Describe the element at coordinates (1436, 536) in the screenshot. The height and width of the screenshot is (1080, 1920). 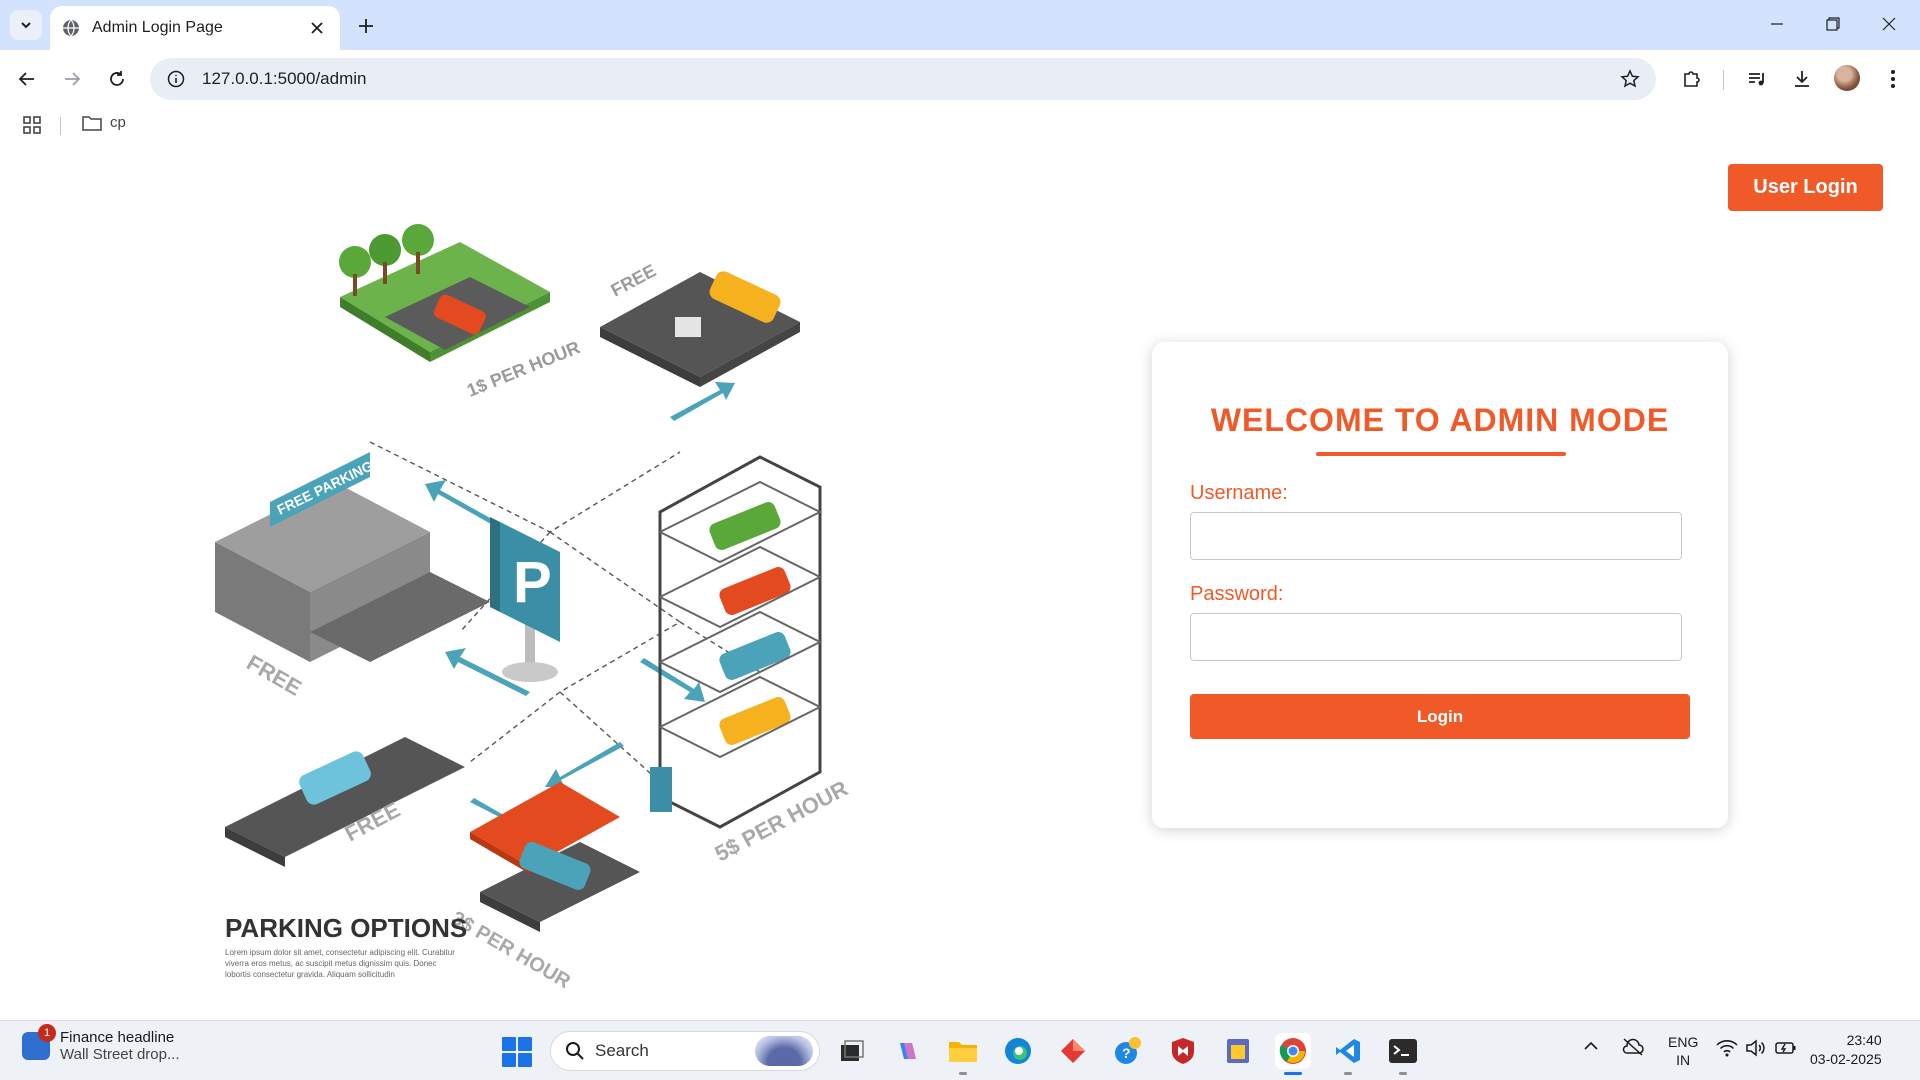
I see `username-input` at that location.